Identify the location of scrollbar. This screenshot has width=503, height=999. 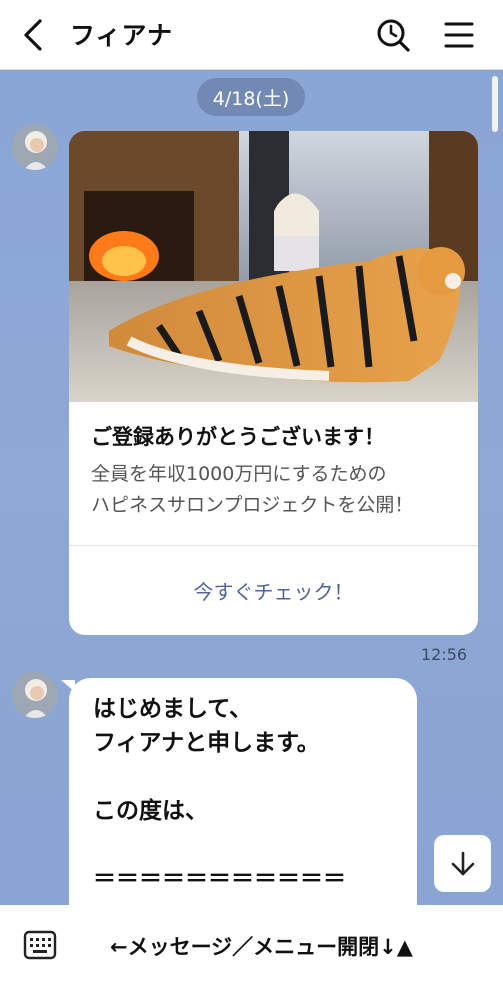
(495, 104).